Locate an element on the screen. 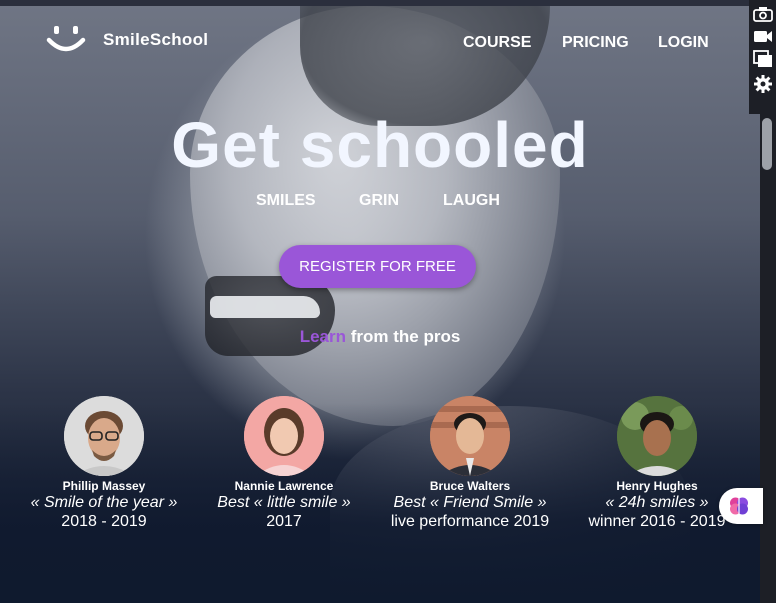 The width and height of the screenshot is (776, 603). gear-icon is located at coordinates (763, 84).